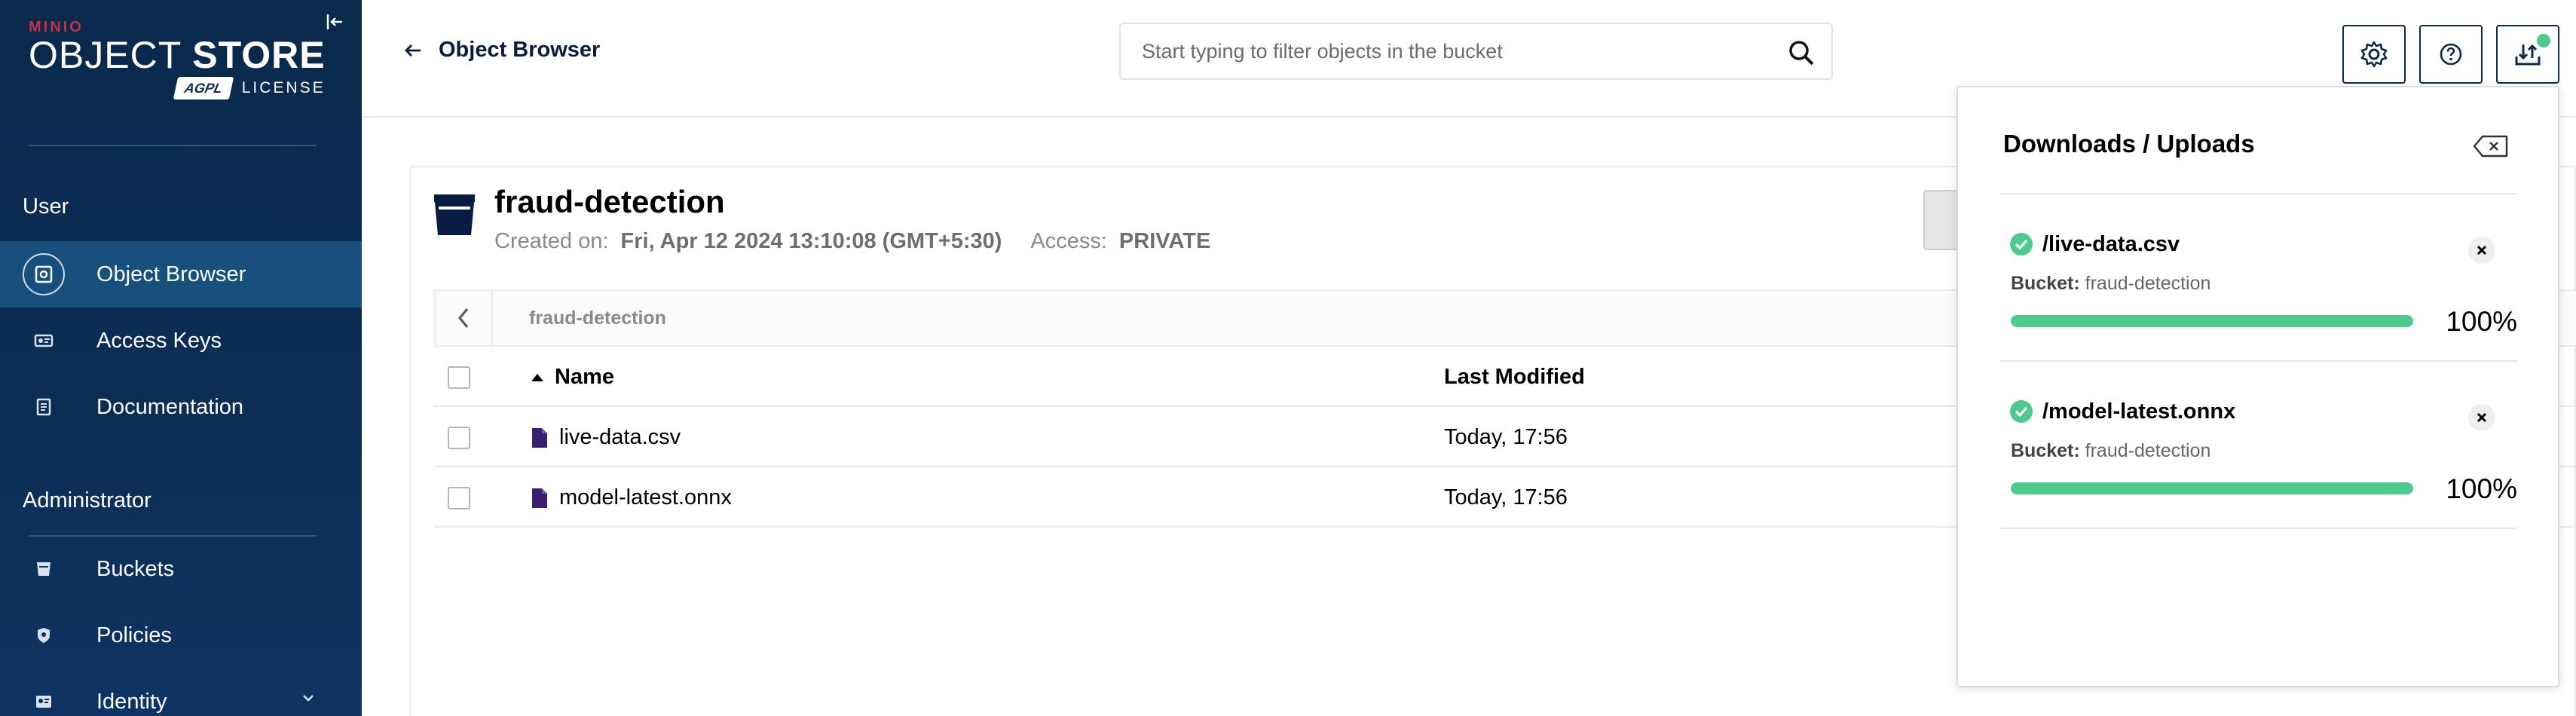 This screenshot has height=716, width=2576. What do you see at coordinates (171, 274) in the screenshot?
I see `sidebar-item-label: Object Browser` at bounding box center [171, 274].